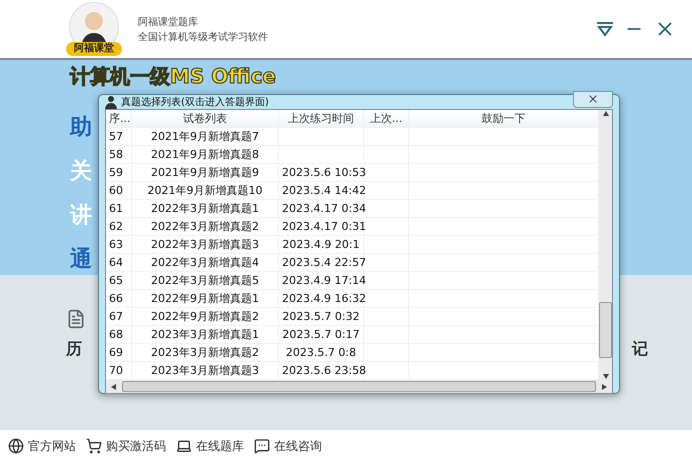 This screenshot has height=462, width=692. Describe the element at coordinates (605, 245) in the screenshot. I see `vertical-scrollbar` at that location.